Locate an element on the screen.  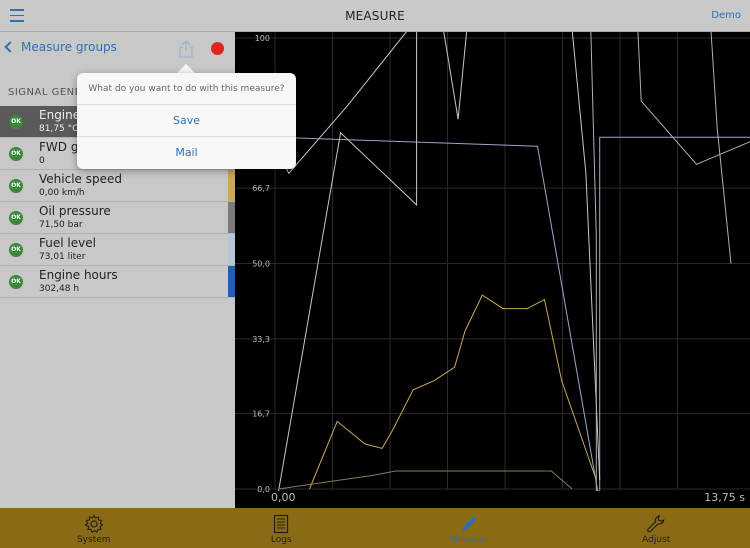
mail-button: Mail is located at coordinates (186, 153).